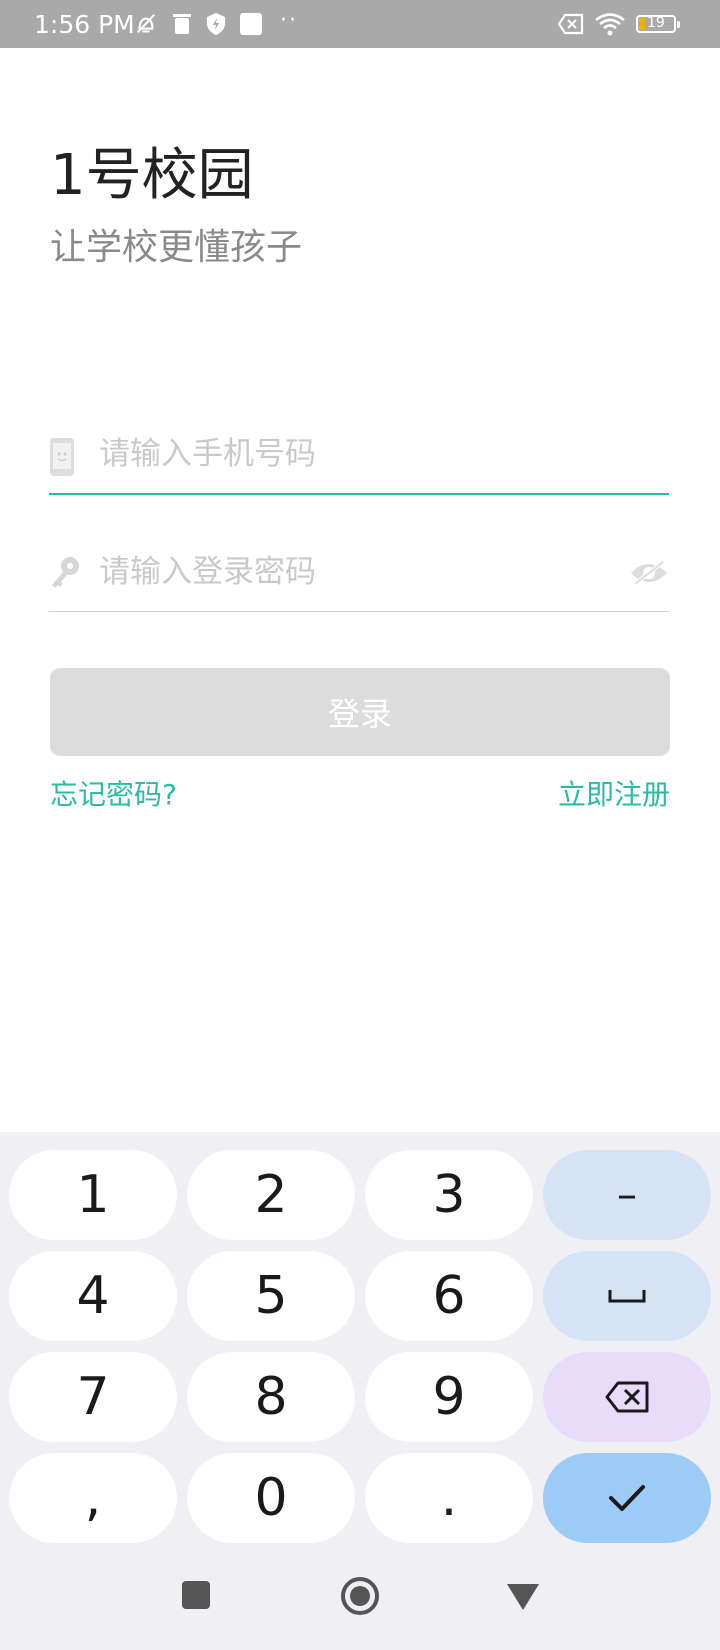 This screenshot has width=720, height=1650. I want to click on register-link: 立即注册, so click(614, 795).